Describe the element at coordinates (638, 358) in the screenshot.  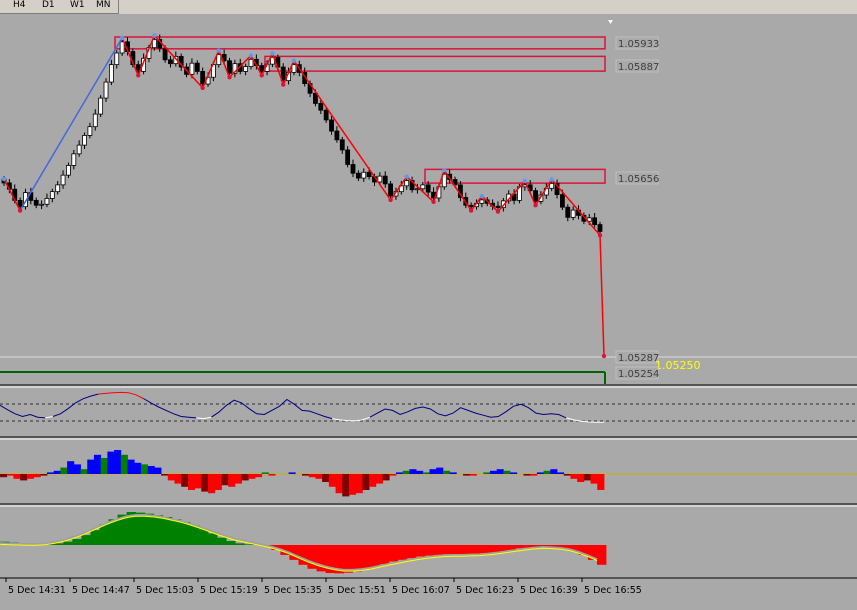
I see `last-price-label: 1.05287` at that location.